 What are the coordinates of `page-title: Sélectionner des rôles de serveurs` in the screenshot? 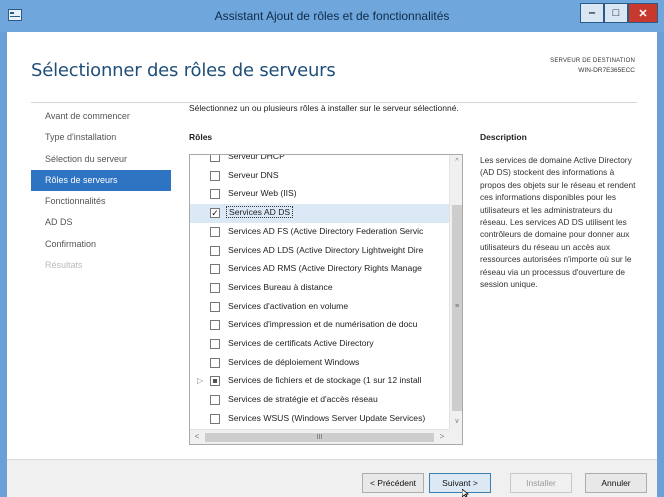 It's located at (183, 70).